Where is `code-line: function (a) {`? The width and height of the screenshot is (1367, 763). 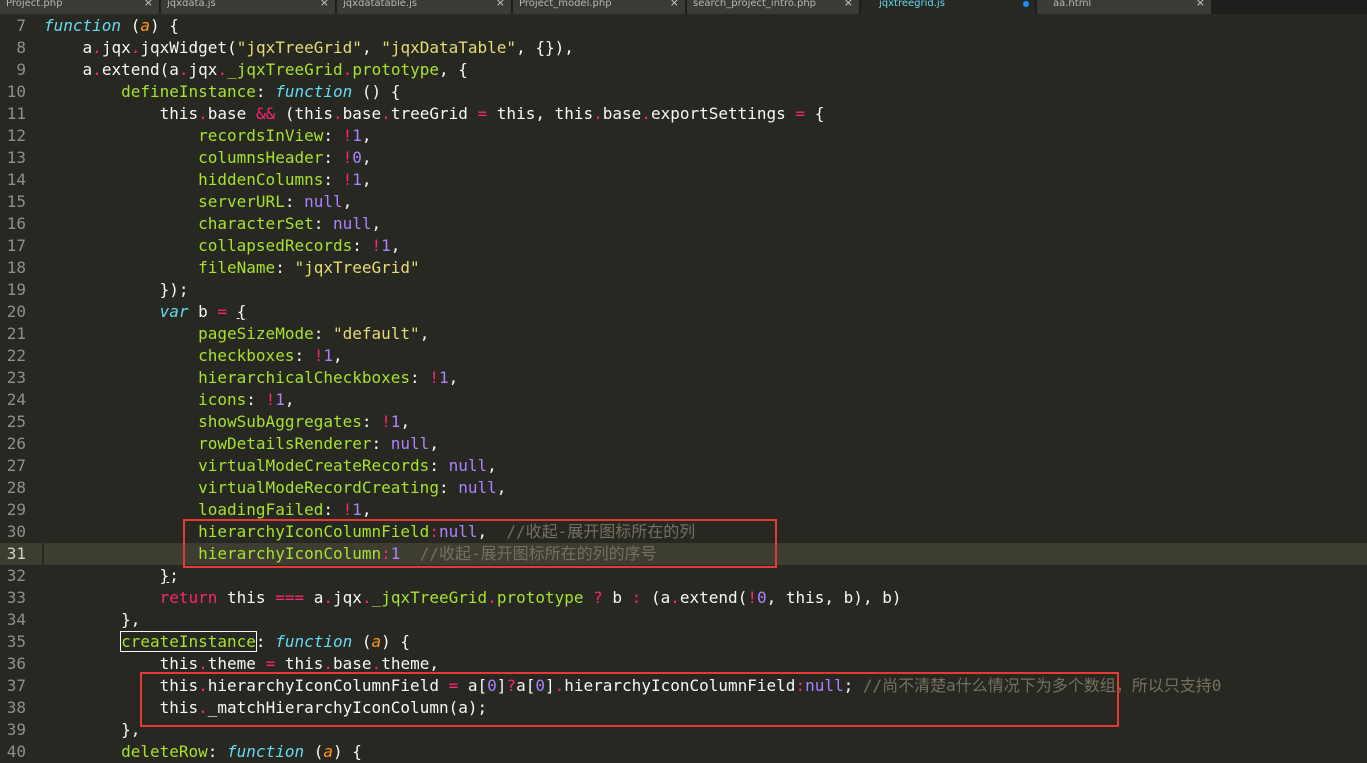 code-line: function (a) { is located at coordinates (111, 25).